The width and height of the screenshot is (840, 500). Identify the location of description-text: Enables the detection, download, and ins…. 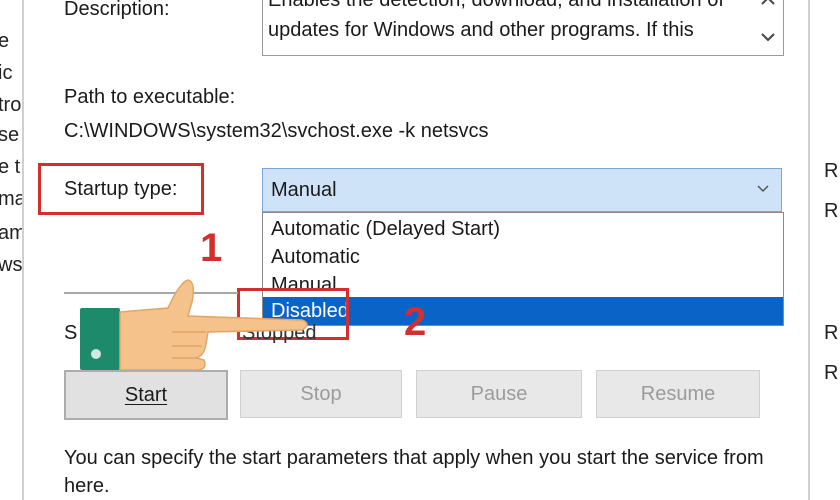
(496, 20).